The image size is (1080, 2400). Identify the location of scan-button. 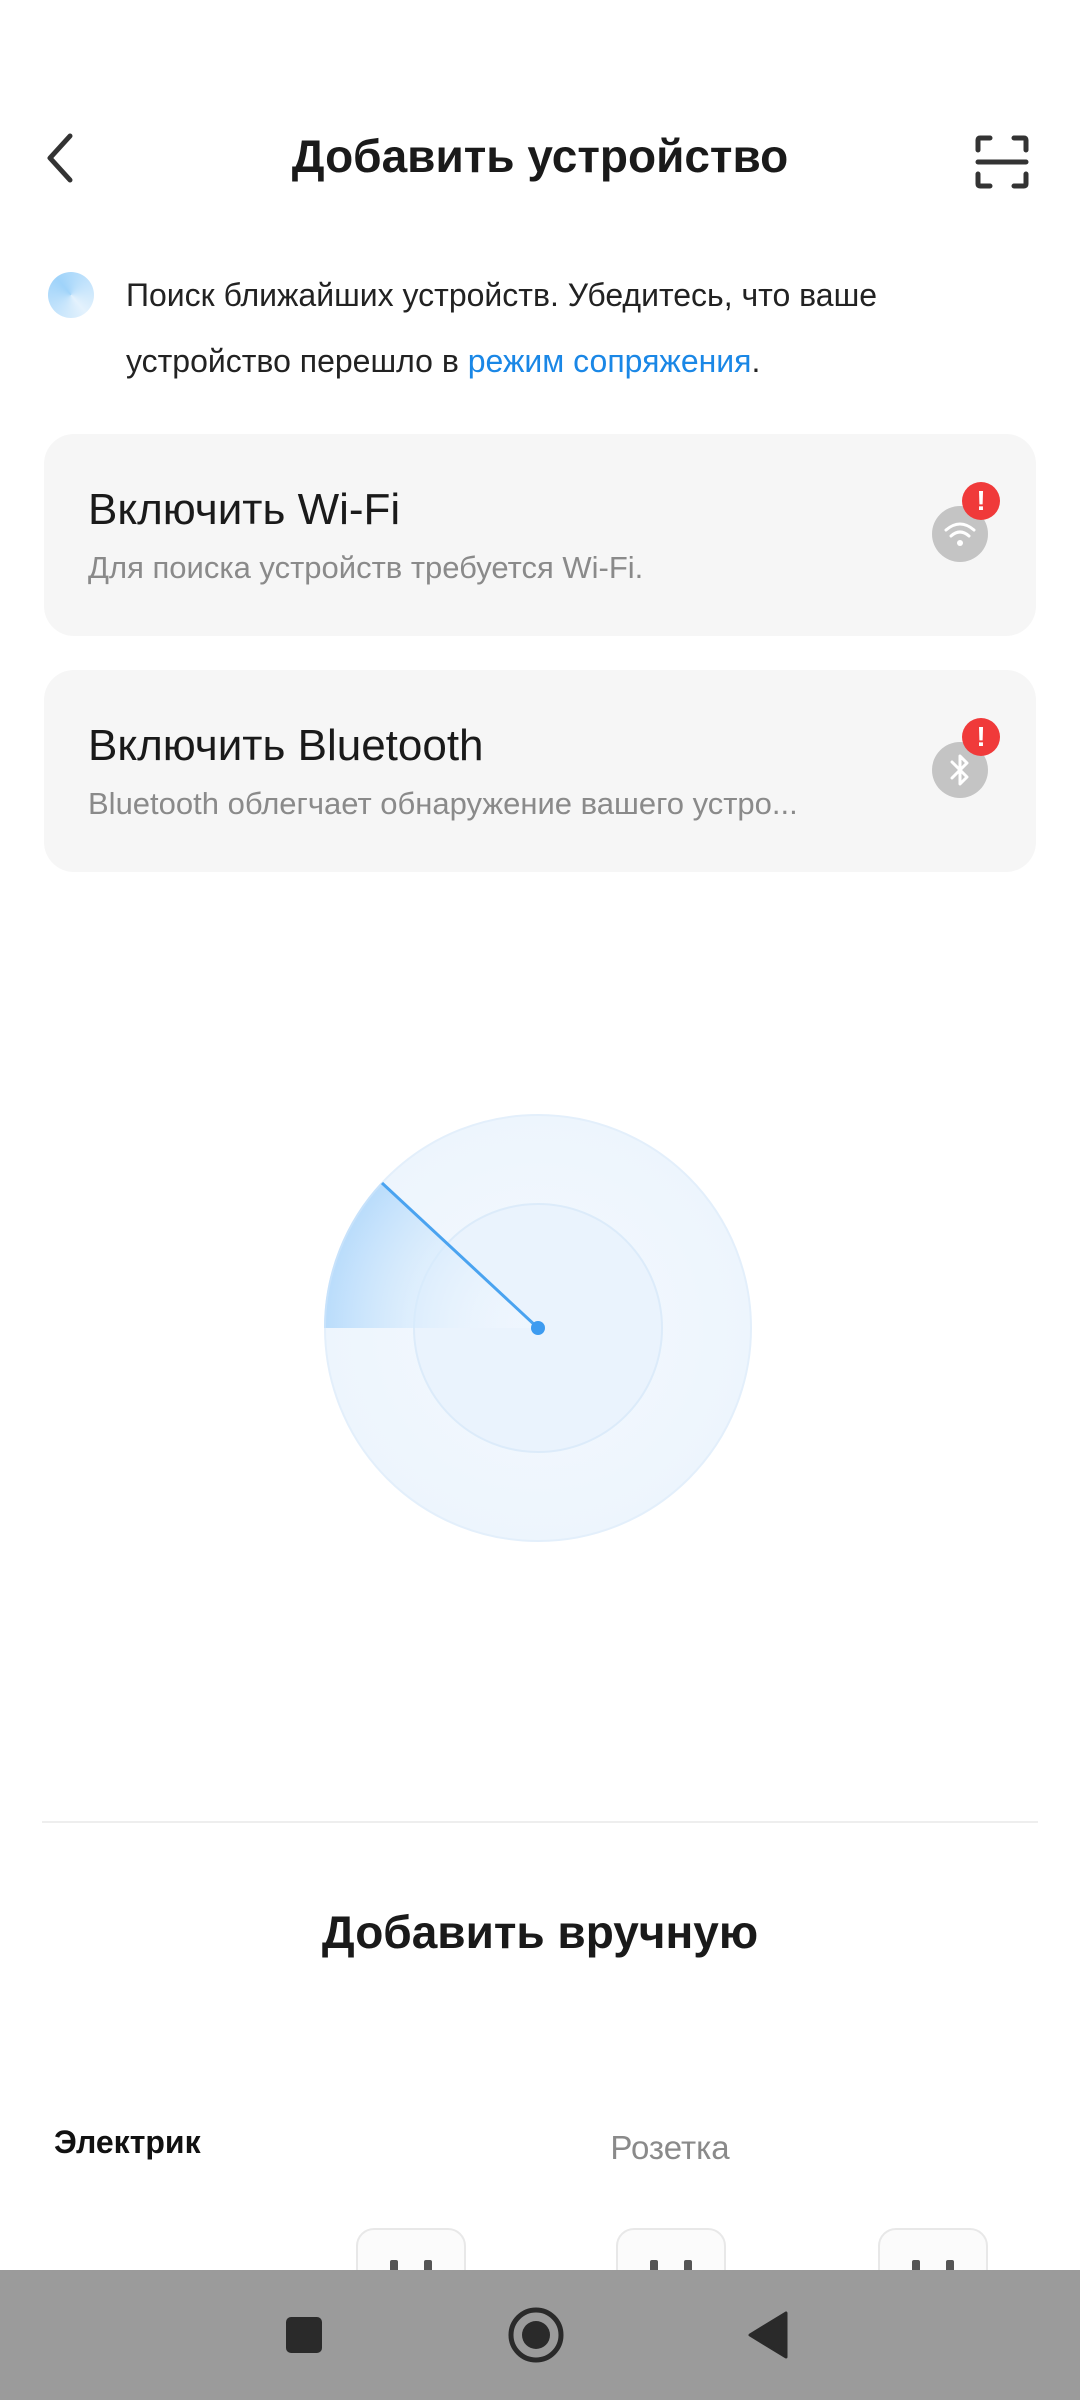
(1002, 162).